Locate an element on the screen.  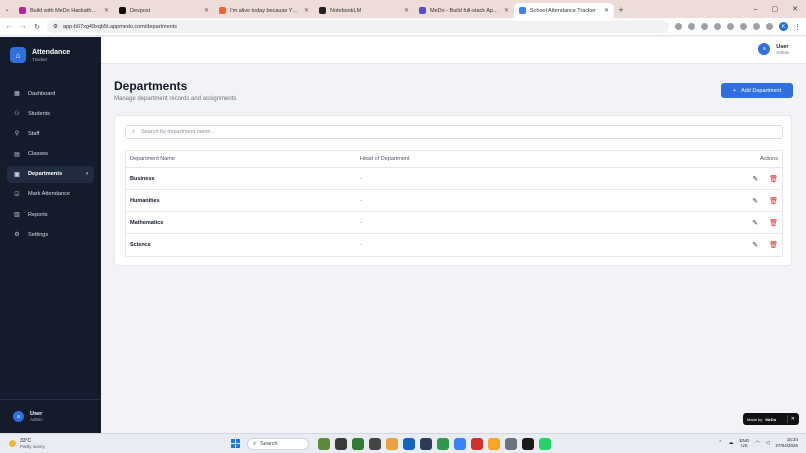
sidebar-item-dashboard: ▦ Dashboard is located at coordinates (50, 93).